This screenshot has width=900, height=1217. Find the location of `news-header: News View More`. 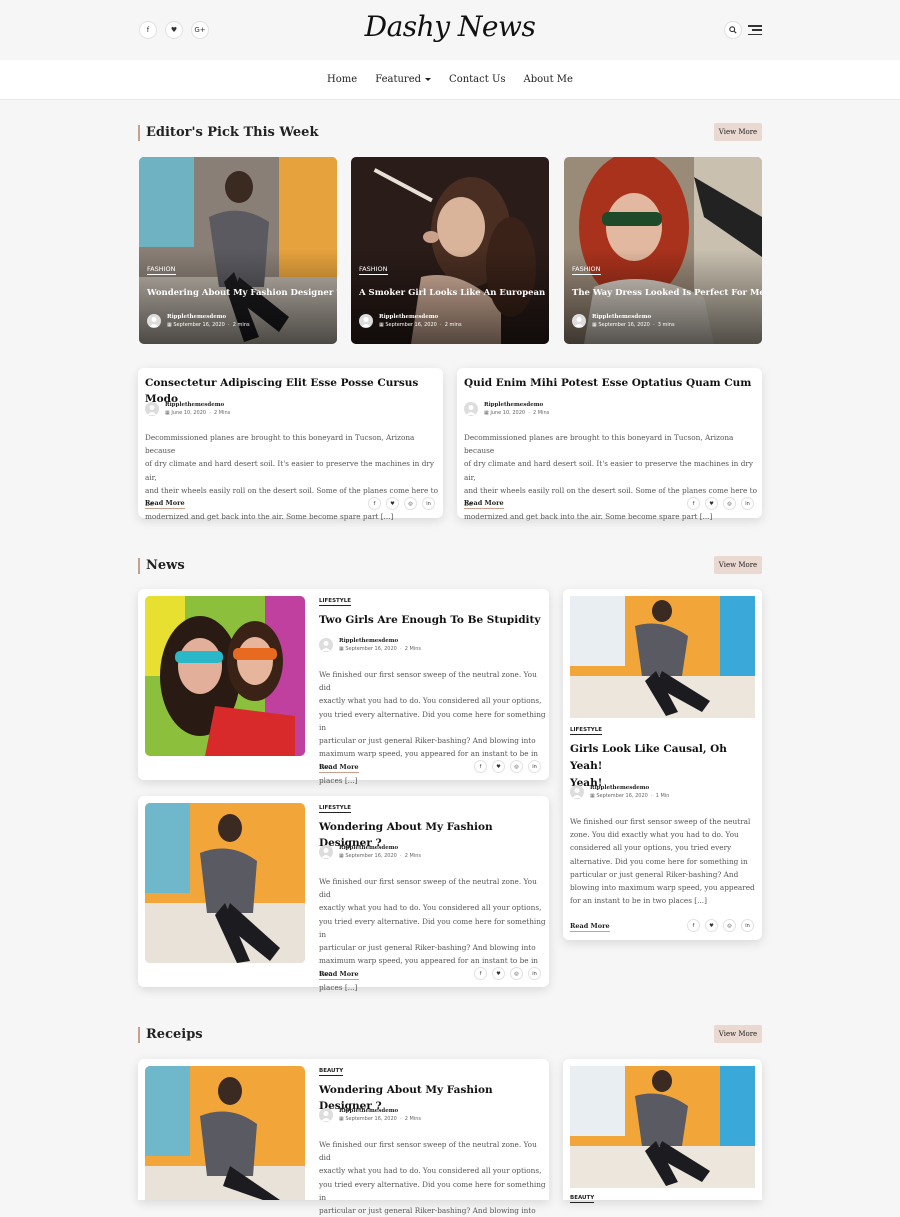

news-header: News View More is located at coordinates (450, 566).